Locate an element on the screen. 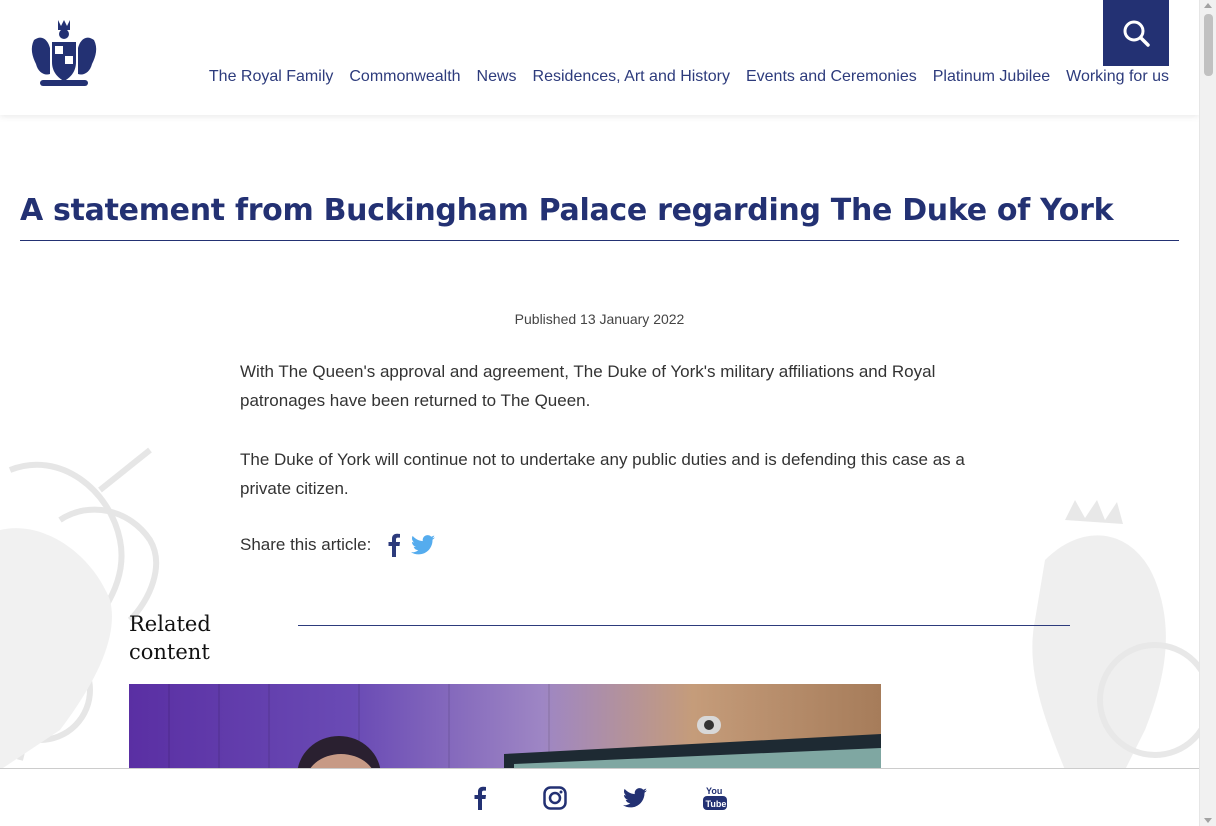 The width and height of the screenshot is (1216, 826). nav-item-platinum-jubilee: Platinum Jubilee is located at coordinates (991, 77).